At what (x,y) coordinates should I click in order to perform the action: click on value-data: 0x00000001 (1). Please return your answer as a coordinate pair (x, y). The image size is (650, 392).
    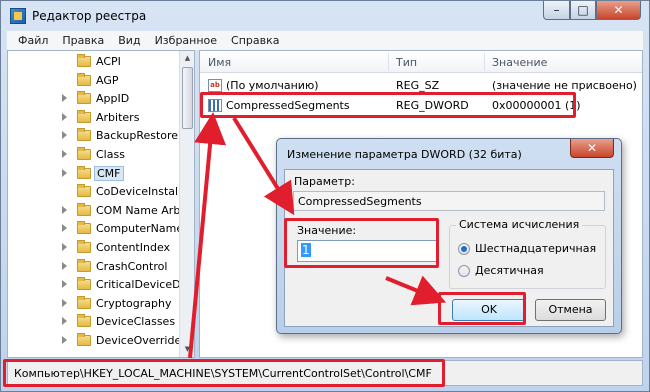
    Looking at the image, I should click on (536, 105).